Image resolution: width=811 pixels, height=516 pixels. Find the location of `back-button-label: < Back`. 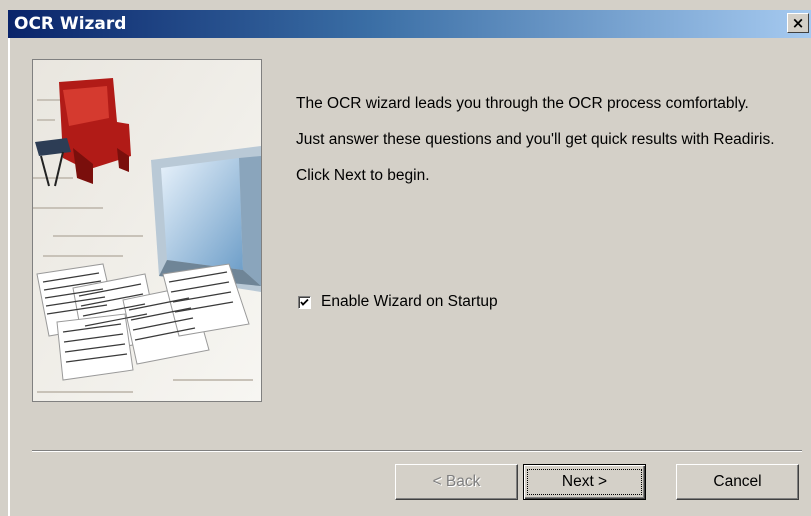

back-button-label: < Back is located at coordinates (456, 481).